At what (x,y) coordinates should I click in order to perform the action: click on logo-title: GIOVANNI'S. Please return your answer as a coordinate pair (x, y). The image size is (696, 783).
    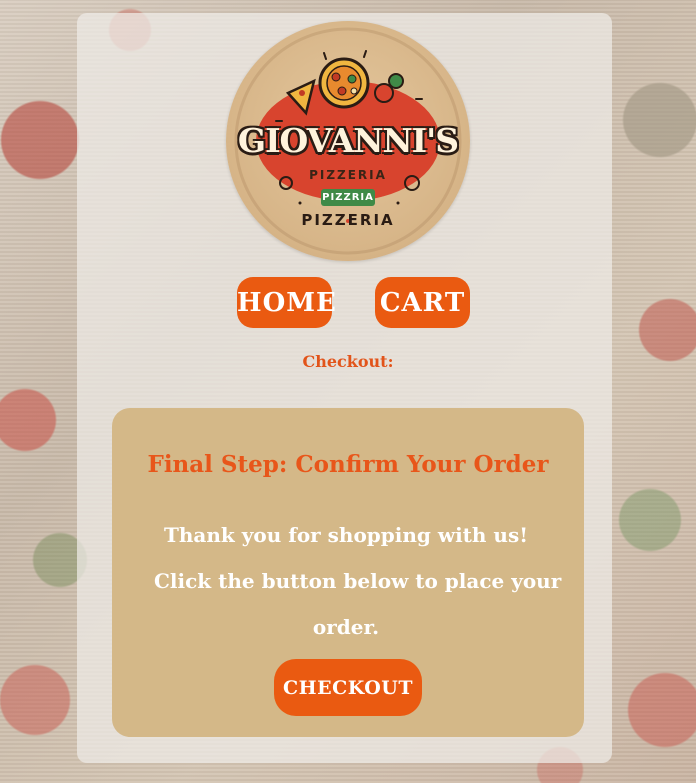
    Looking at the image, I should click on (348, 140).